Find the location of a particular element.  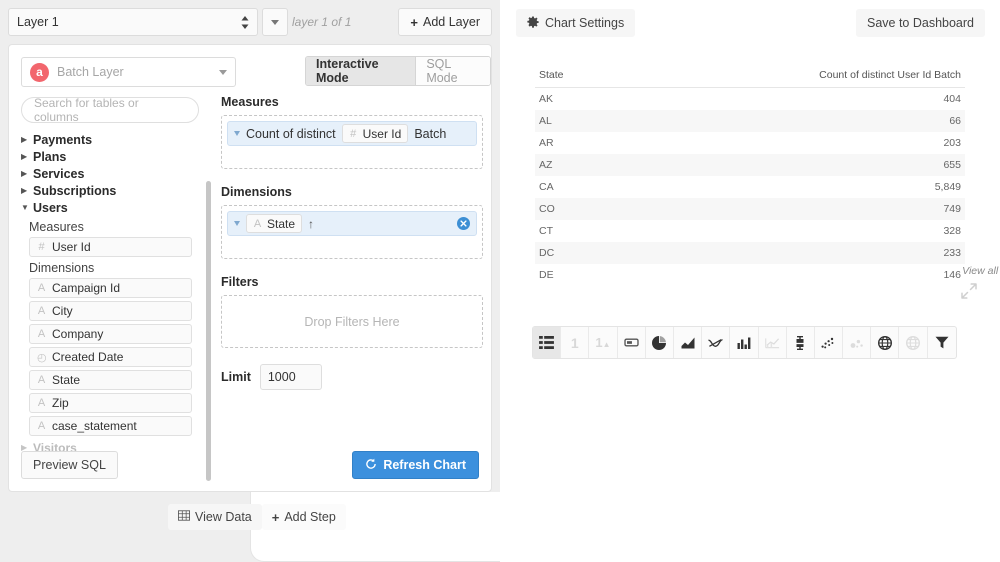

field-case-statement: A case_statement is located at coordinates (110, 426).